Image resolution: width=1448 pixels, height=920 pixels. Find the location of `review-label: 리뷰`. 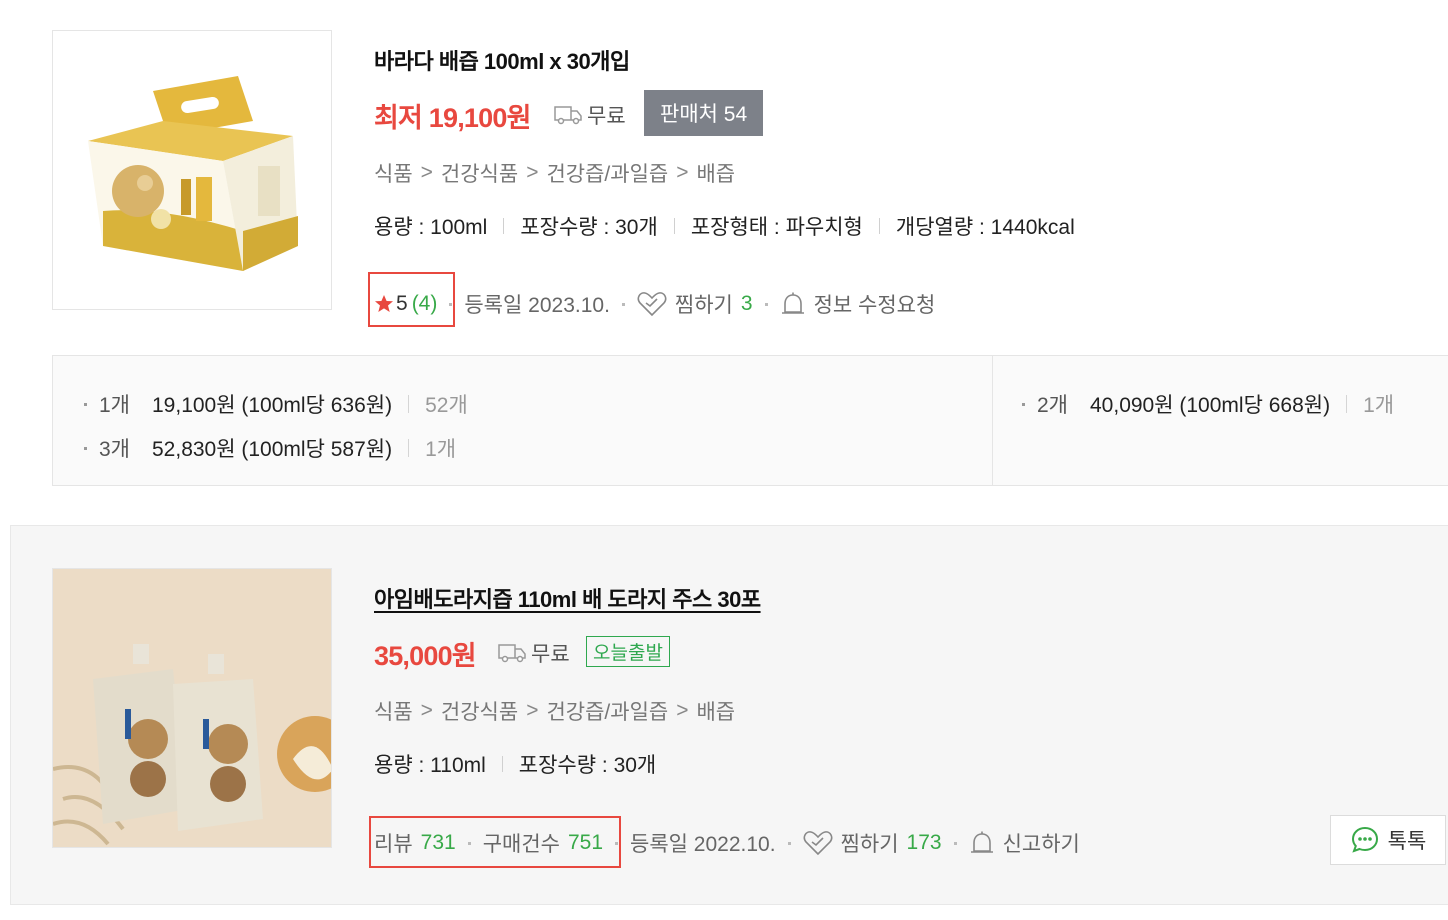

review-label: 리뷰 is located at coordinates (393, 844).